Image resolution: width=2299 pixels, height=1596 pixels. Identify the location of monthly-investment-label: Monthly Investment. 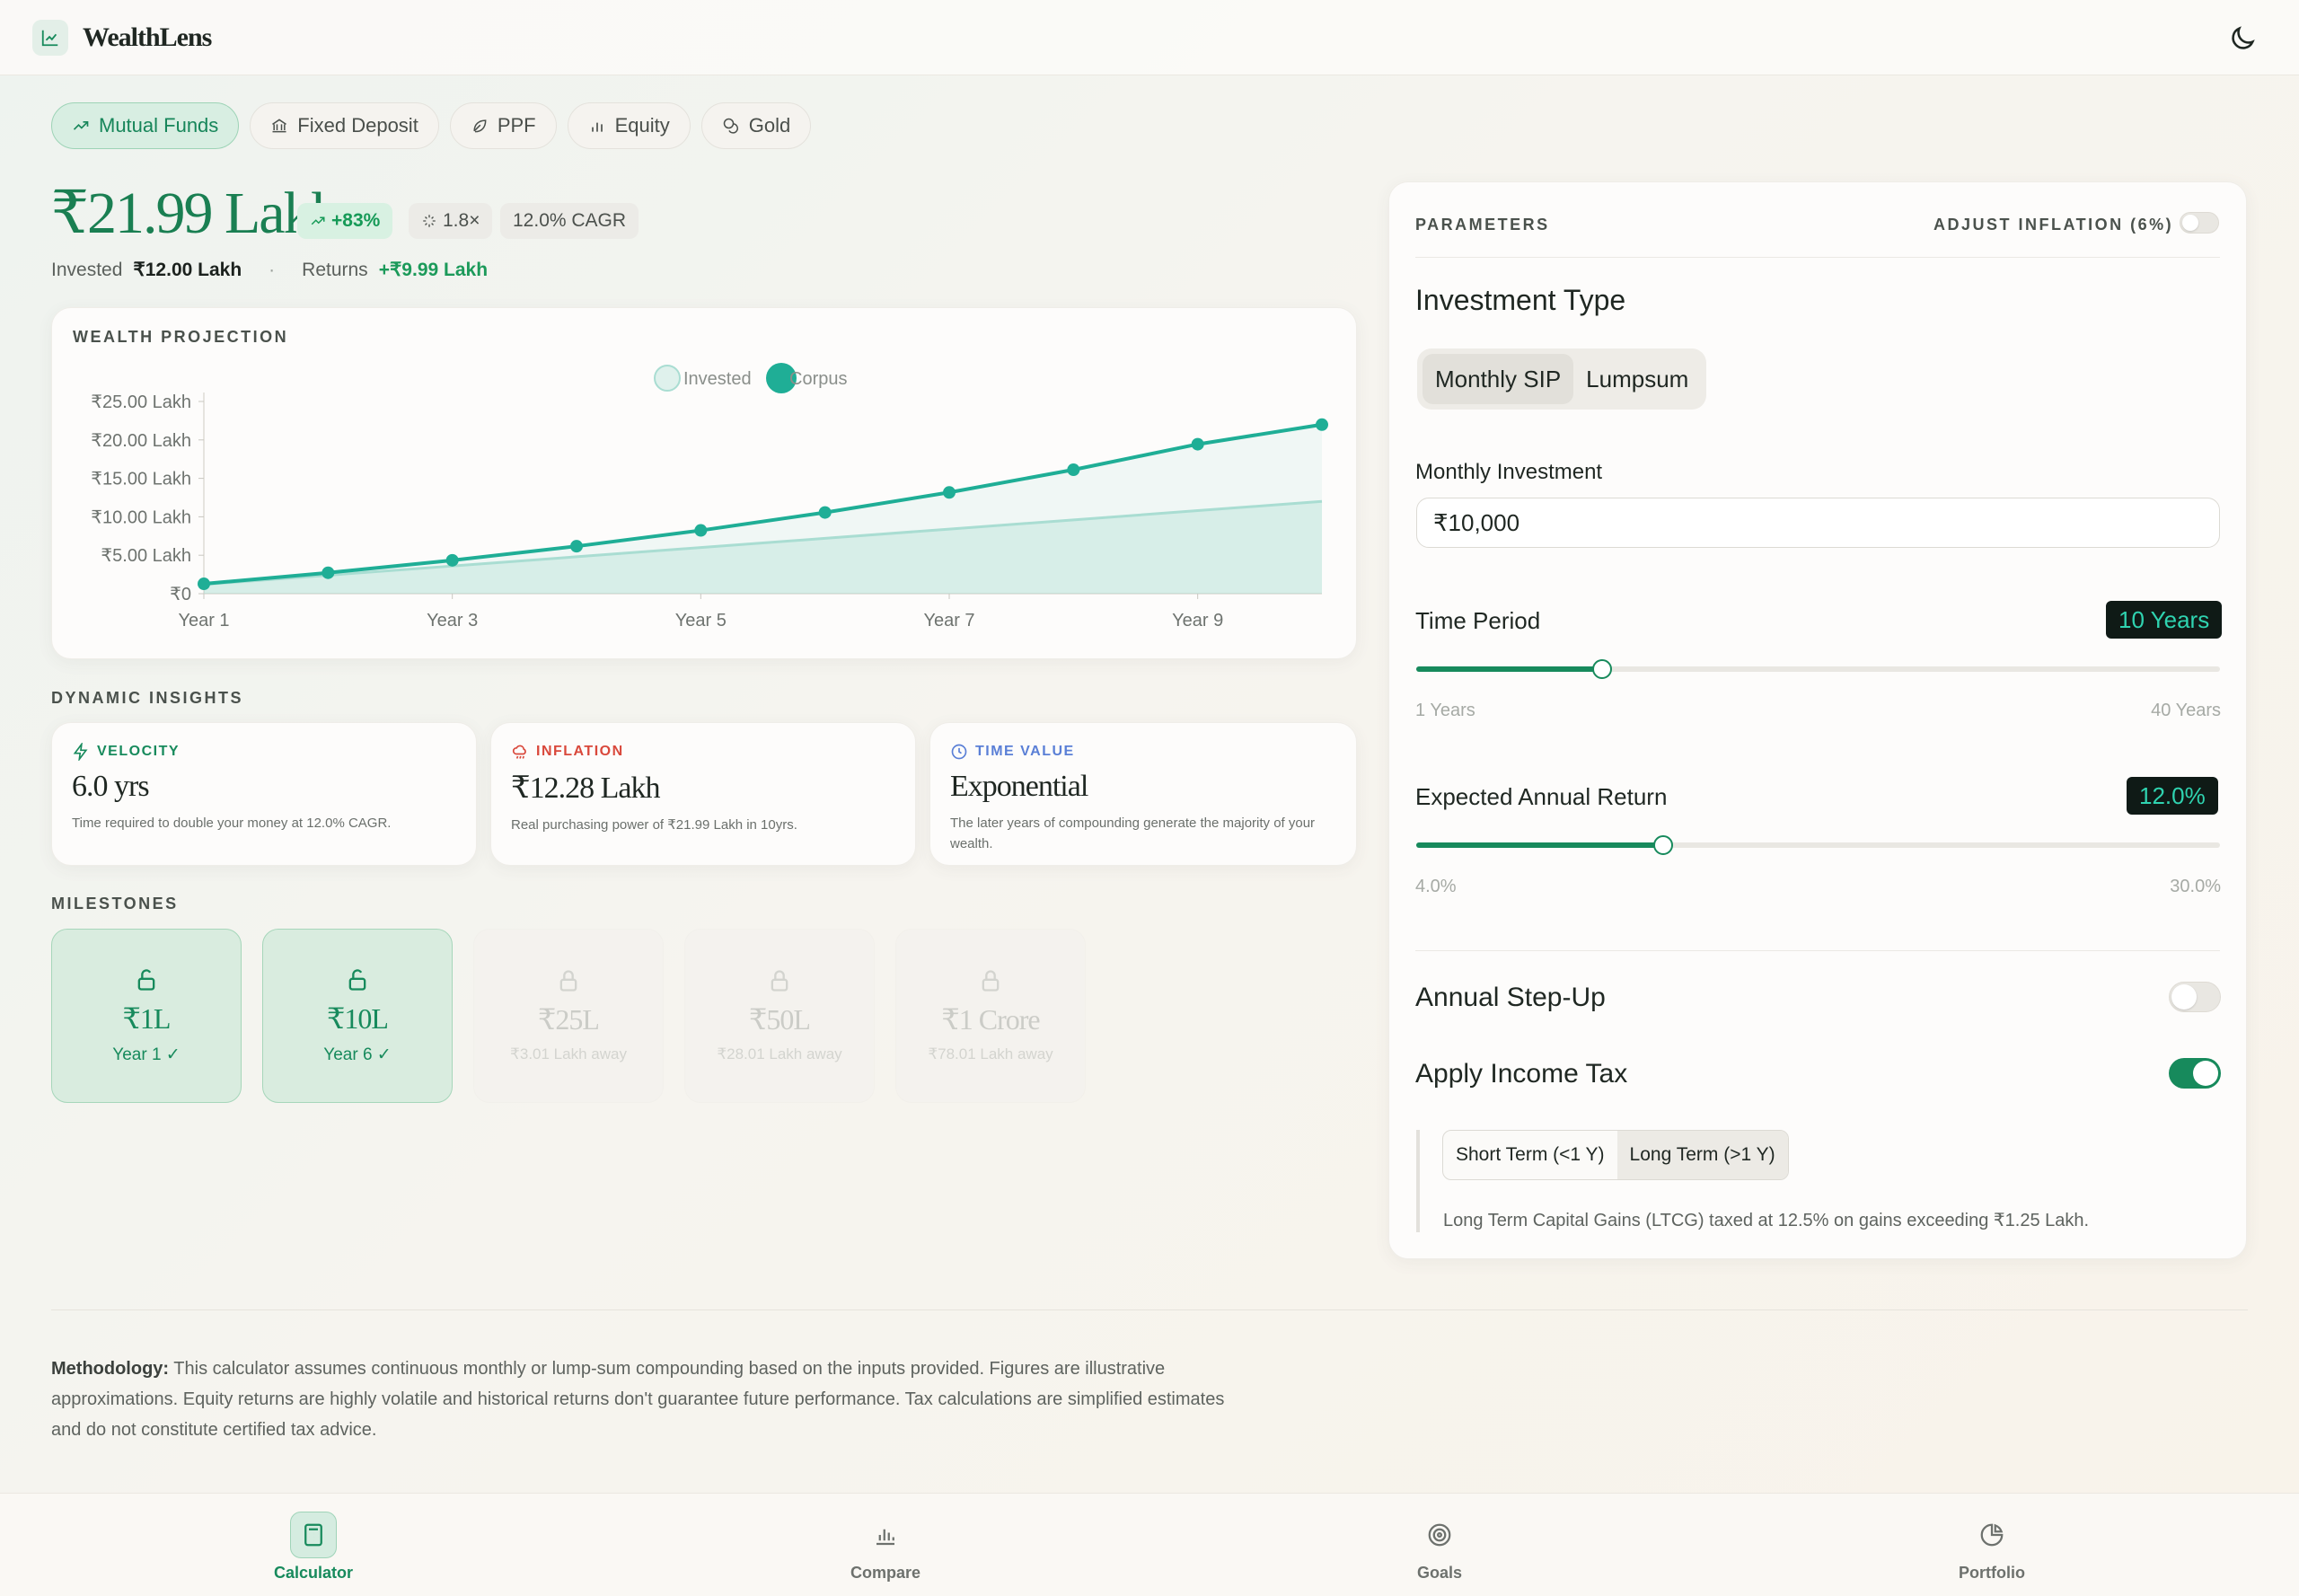
(1509, 472).